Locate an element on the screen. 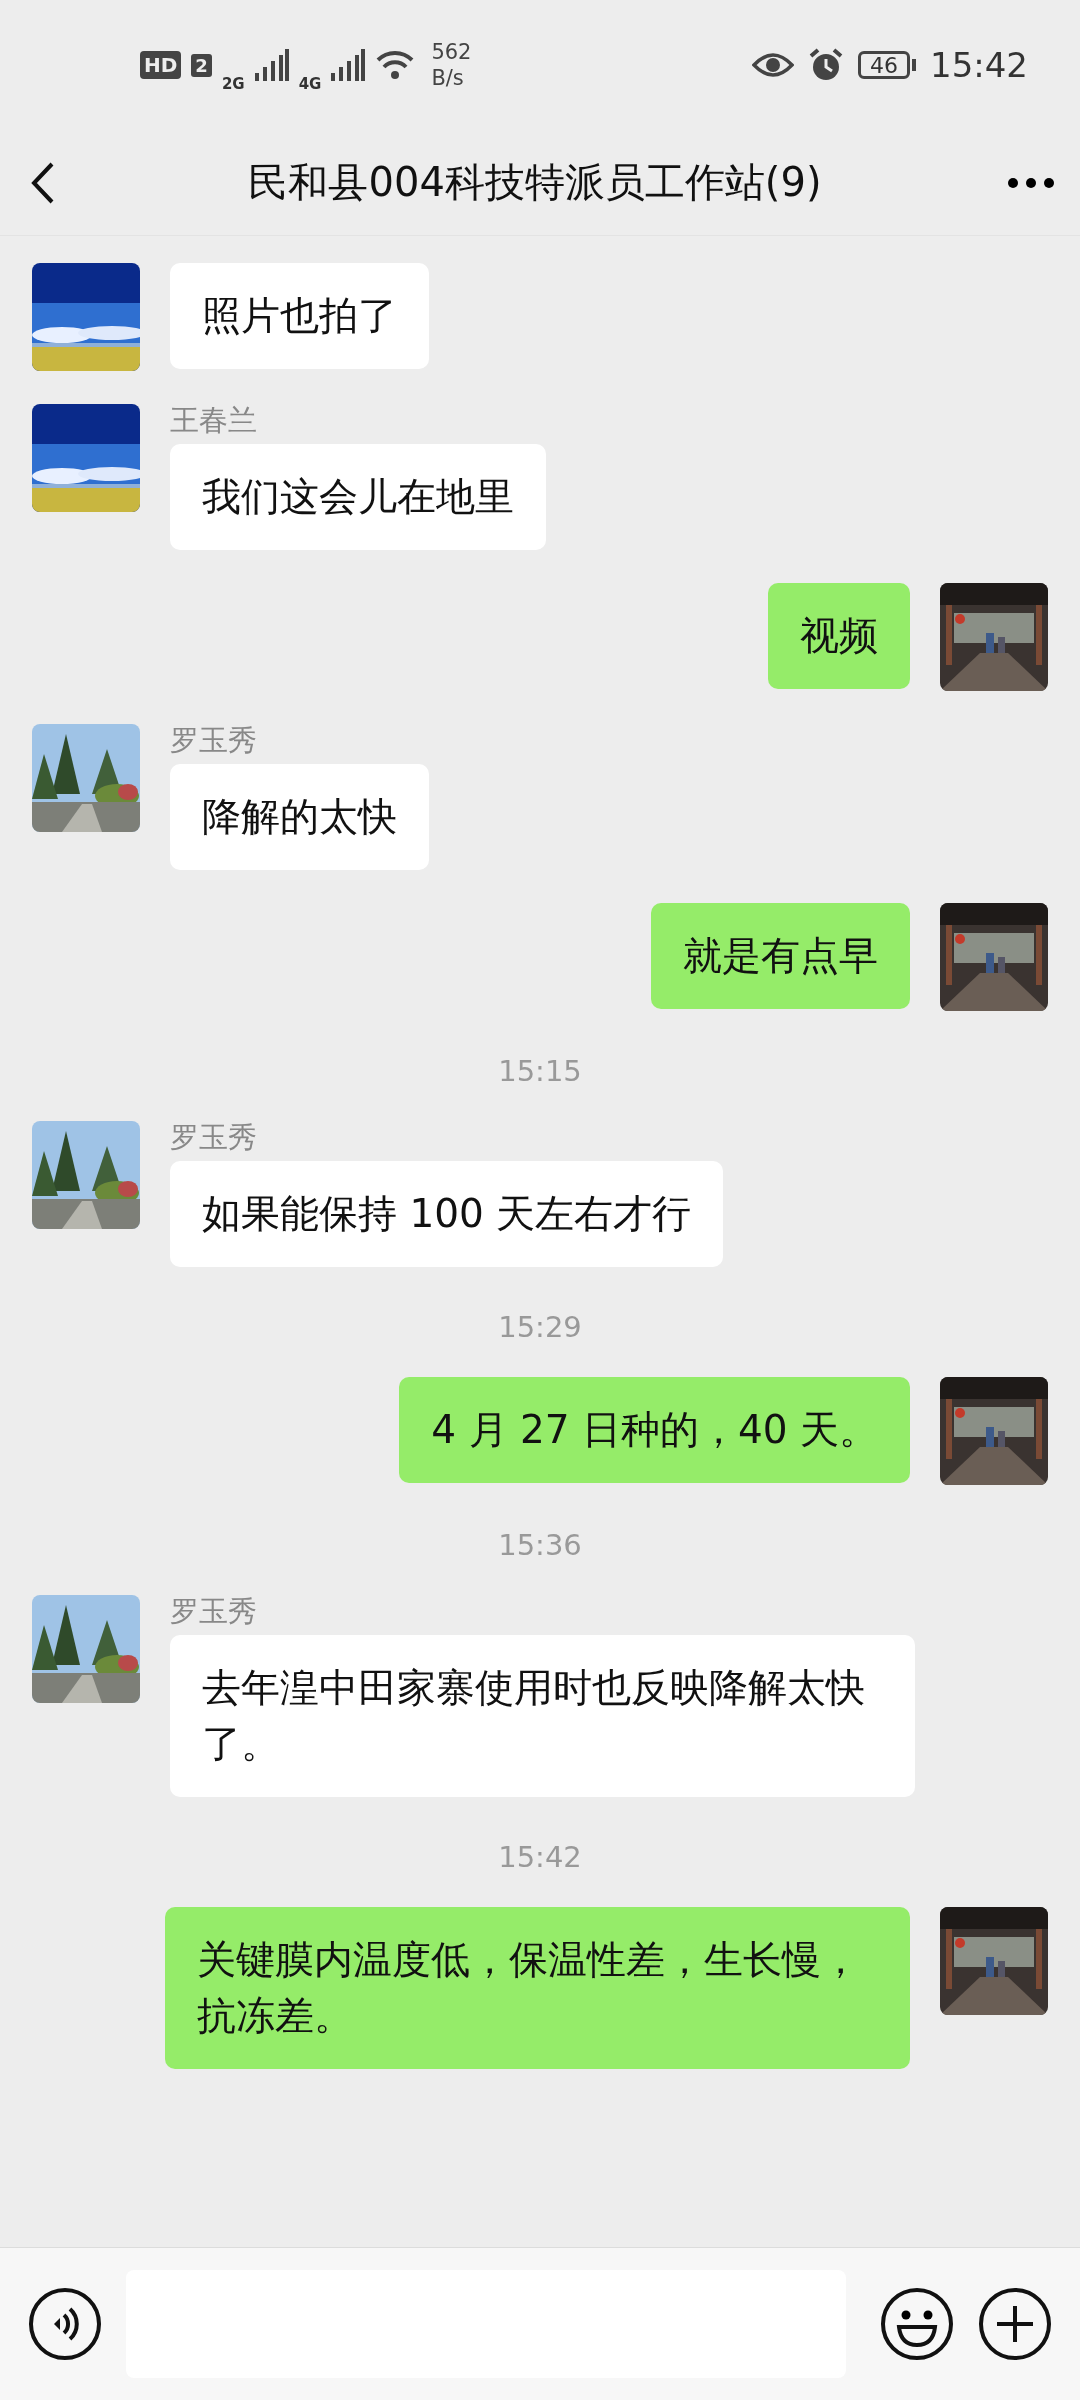 The image size is (1080, 2400). eye-icon is located at coordinates (773, 65).